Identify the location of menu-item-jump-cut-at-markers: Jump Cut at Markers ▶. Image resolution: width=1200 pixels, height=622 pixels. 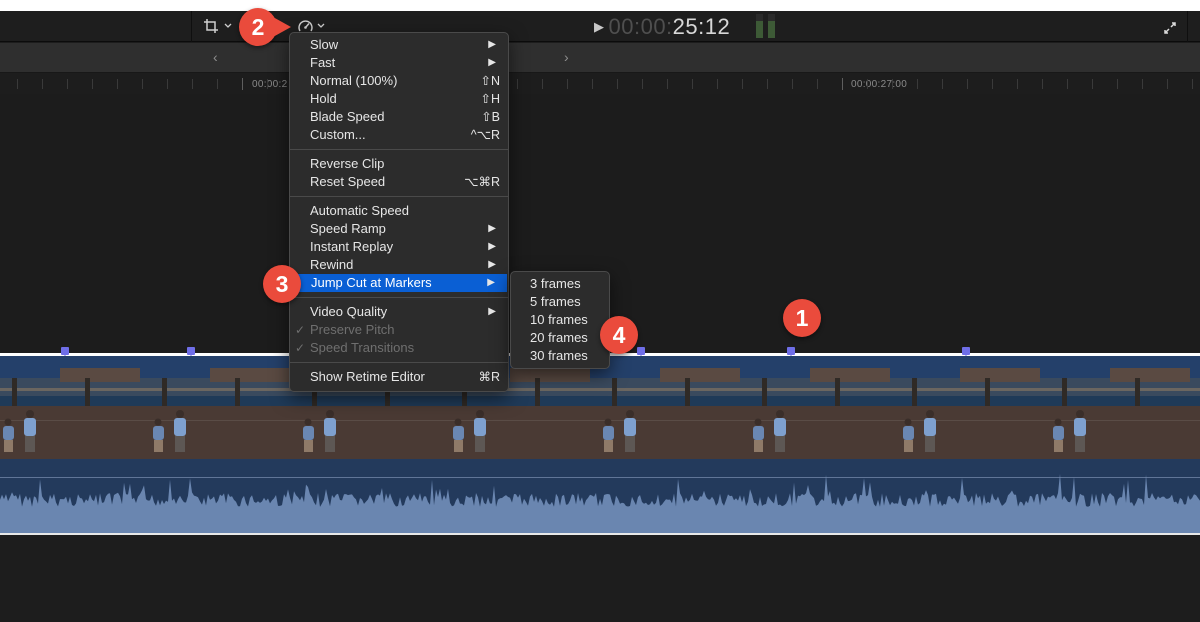
(399, 283).